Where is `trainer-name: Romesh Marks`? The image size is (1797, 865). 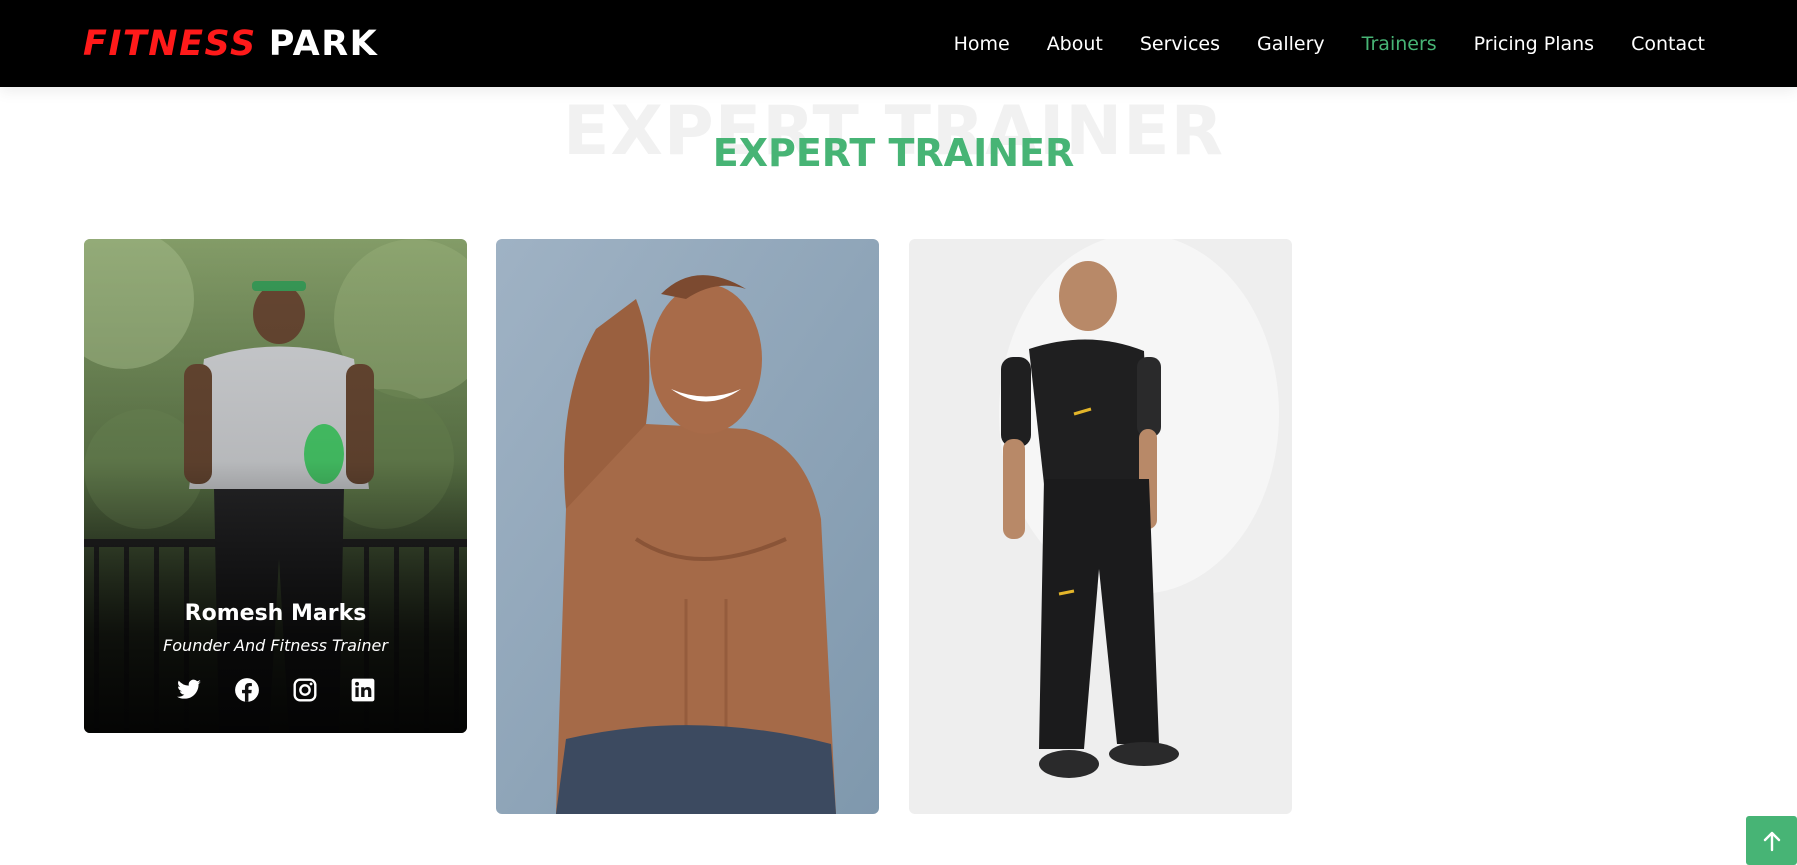 trainer-name: Romesh Marks is located at coordinates (275, 613).